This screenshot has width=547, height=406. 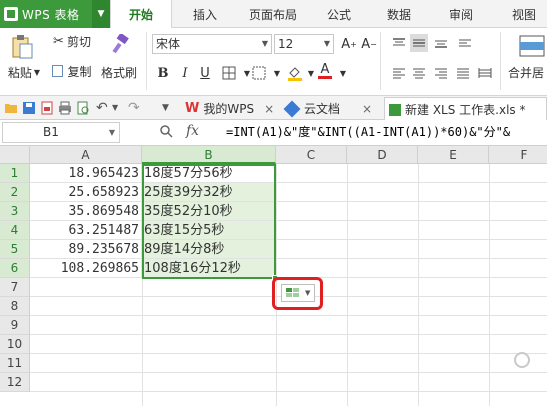 What do you see at coordinates (166, 133) in the screenshot?
I see `search-function-icon` at bounding box center [166, 133].